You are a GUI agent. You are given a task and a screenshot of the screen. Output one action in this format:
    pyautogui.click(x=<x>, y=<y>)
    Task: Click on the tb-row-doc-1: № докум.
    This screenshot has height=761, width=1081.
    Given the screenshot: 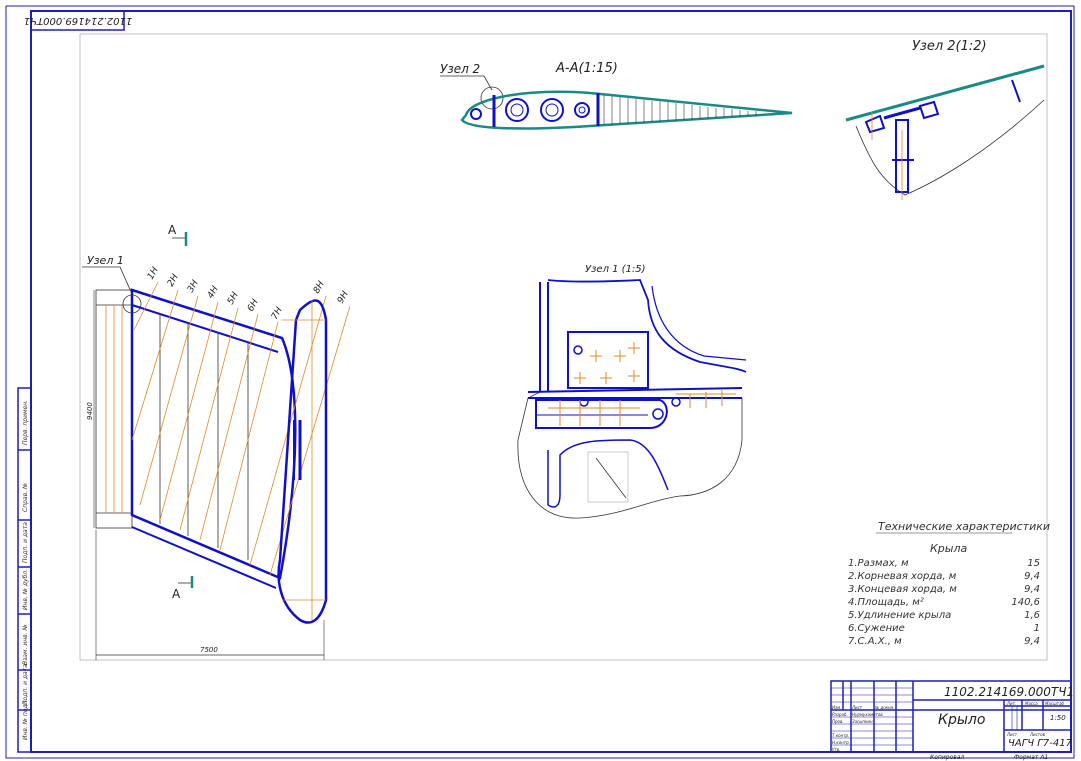 What is the action you would take?
    pyautogui.click(x=884, y=707)
    